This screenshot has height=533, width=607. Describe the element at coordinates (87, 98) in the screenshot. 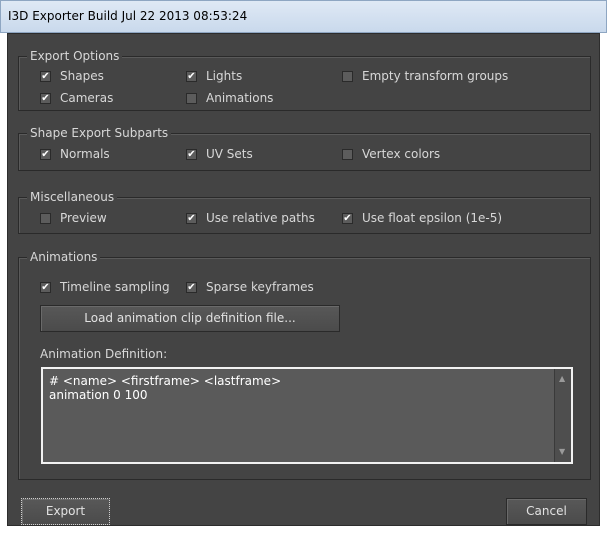

I see `cameras-label: Cameras` at that location.